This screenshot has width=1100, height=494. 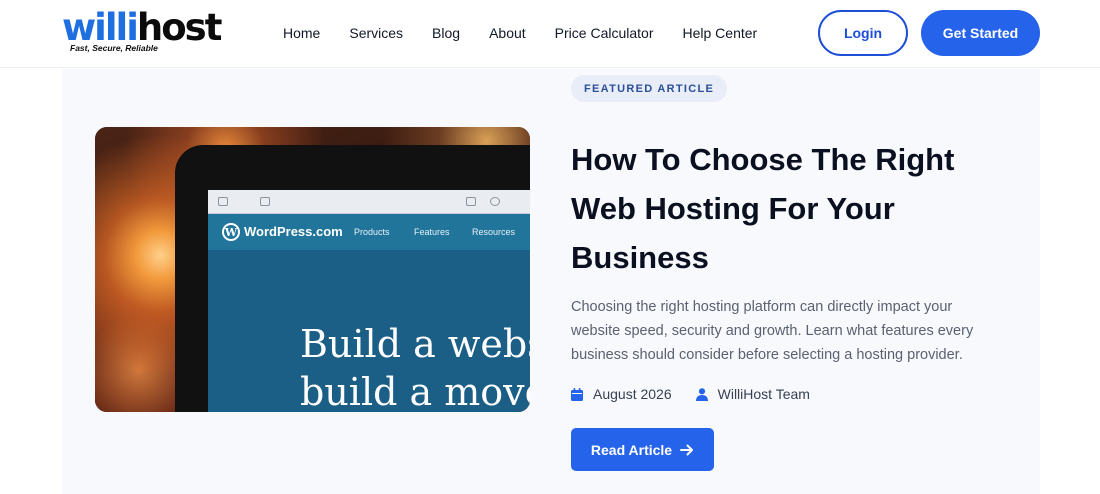 What do you see at coordinates (114, 48) in the screenshot?
I see `logo-tagline: Fast, Secure, Reliable` at bounding box center [114, 48].